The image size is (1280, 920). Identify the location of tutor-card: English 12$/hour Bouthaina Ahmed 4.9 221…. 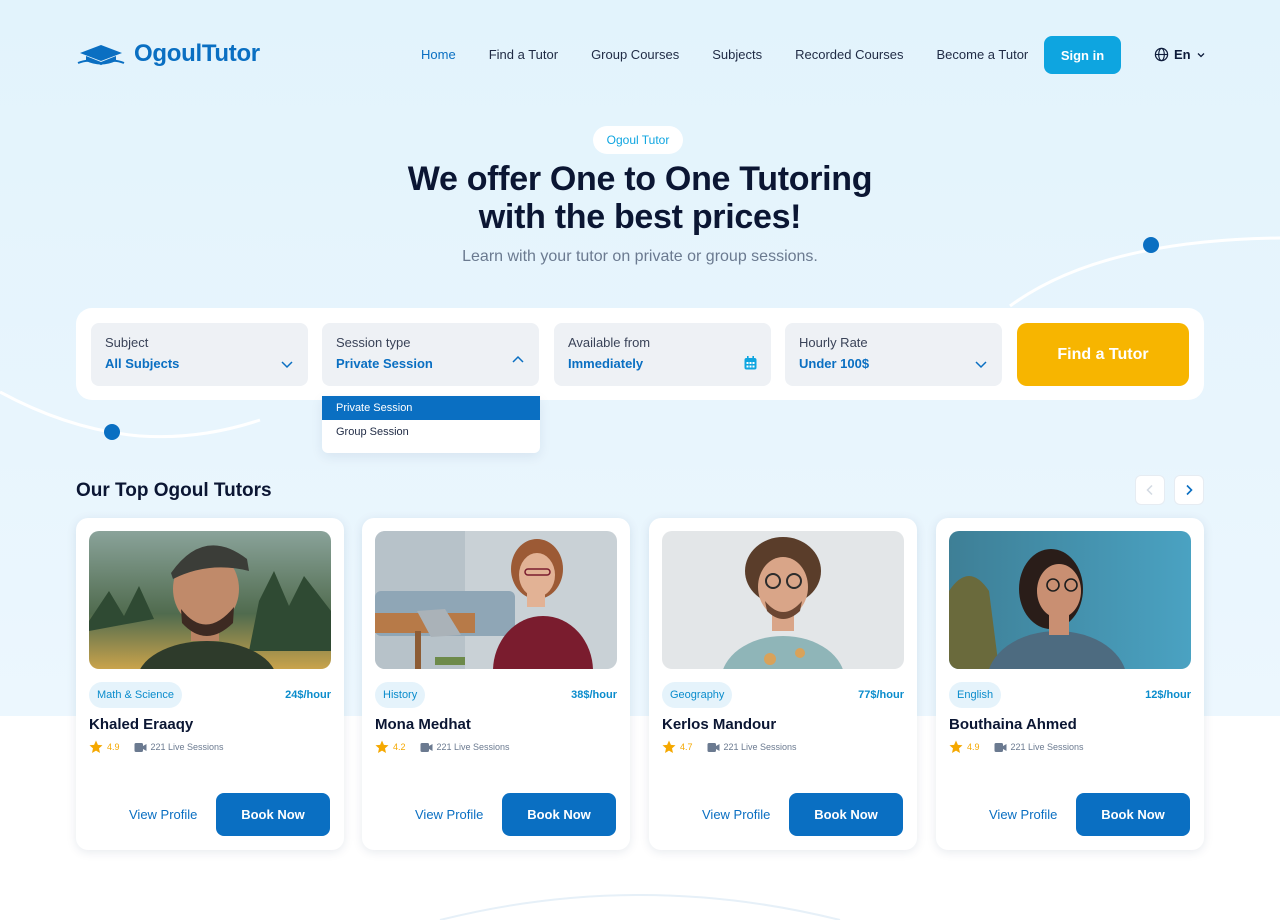
(1070, 684).